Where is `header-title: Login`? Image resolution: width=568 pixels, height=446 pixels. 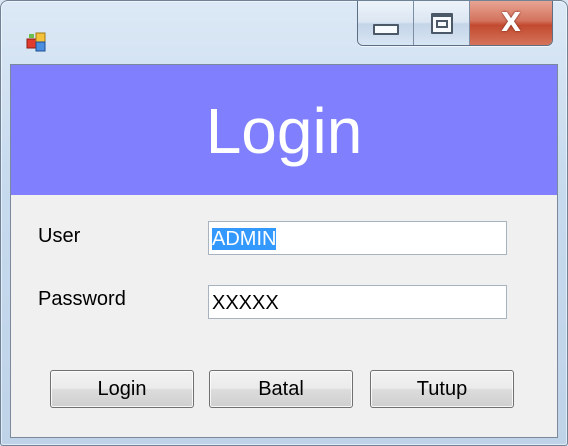 header-title: Login is located at coordinates (284, 131).